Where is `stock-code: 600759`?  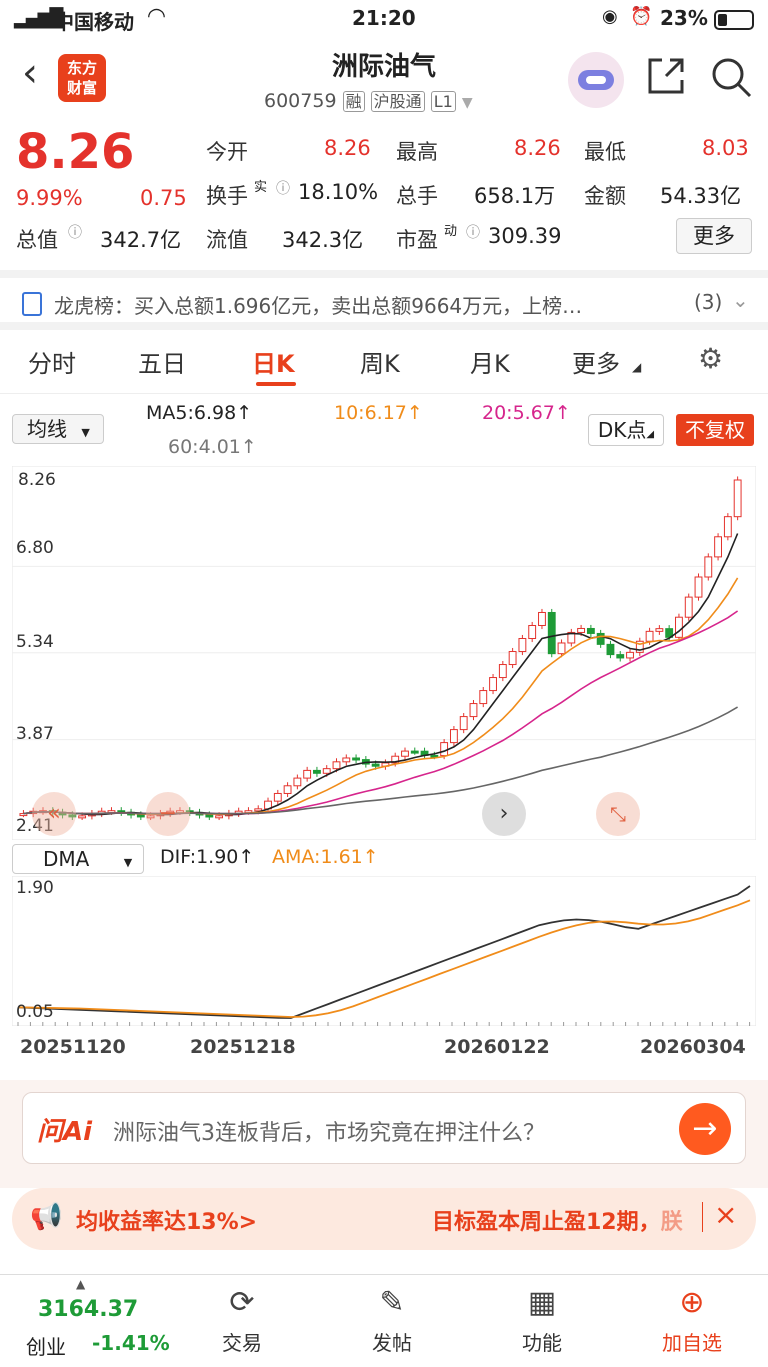 stock-code: 600759 is located at coordinates (300, 101).